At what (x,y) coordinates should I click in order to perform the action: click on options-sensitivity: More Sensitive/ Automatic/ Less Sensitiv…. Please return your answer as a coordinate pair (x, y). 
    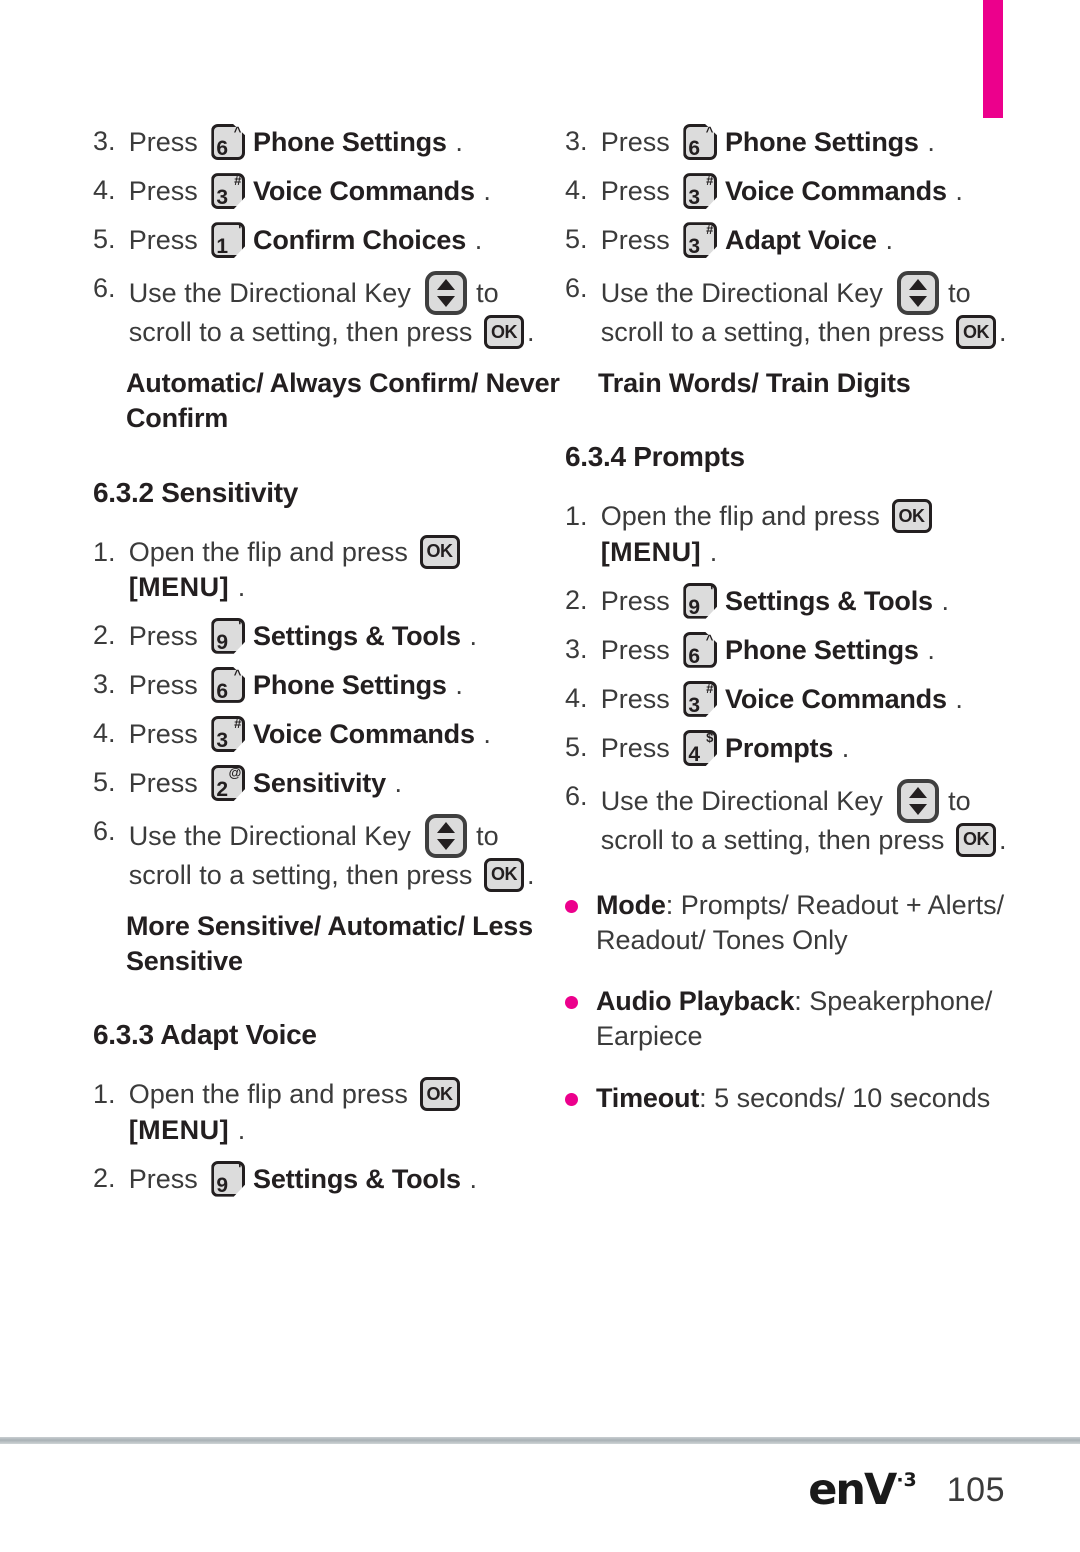
    Looking at the image, I should click on (329, 944).